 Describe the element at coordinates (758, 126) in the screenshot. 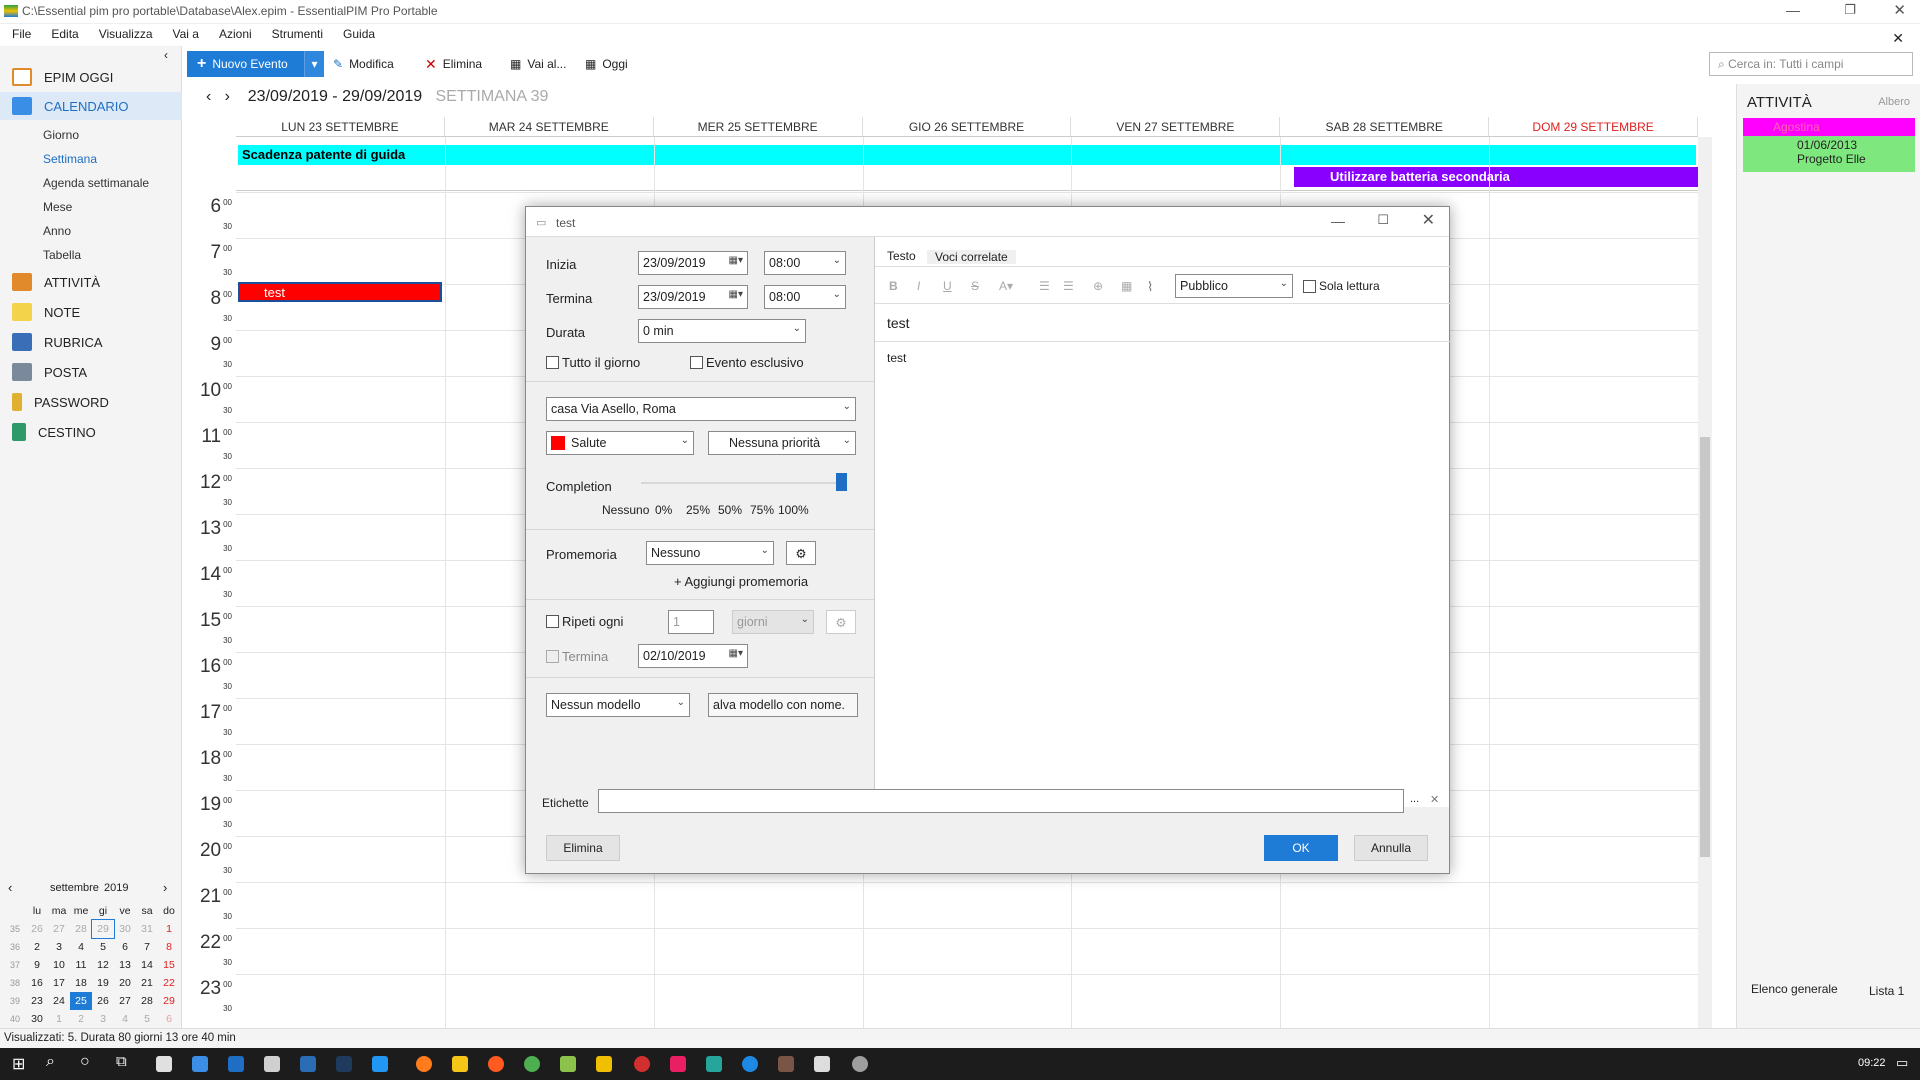

I see `day-header: MER 25 SETTEMBRE` at that location.